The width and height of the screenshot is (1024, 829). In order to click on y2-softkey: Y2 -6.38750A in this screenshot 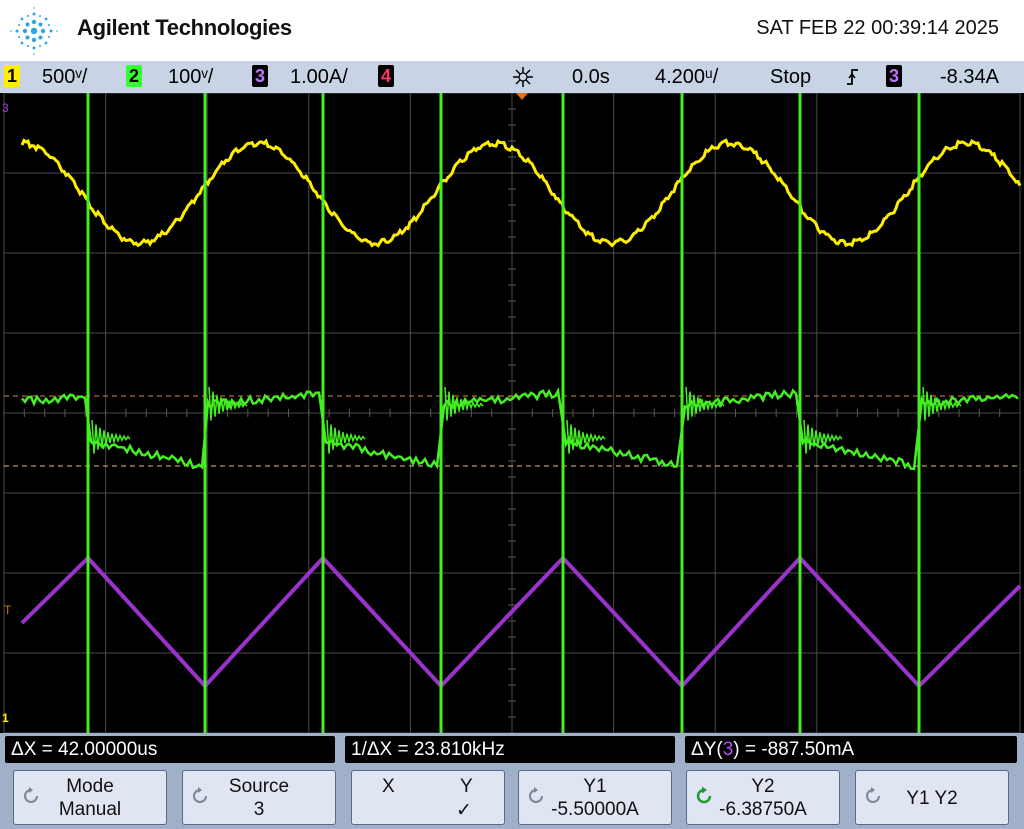, I will do `click(763, 797)`.